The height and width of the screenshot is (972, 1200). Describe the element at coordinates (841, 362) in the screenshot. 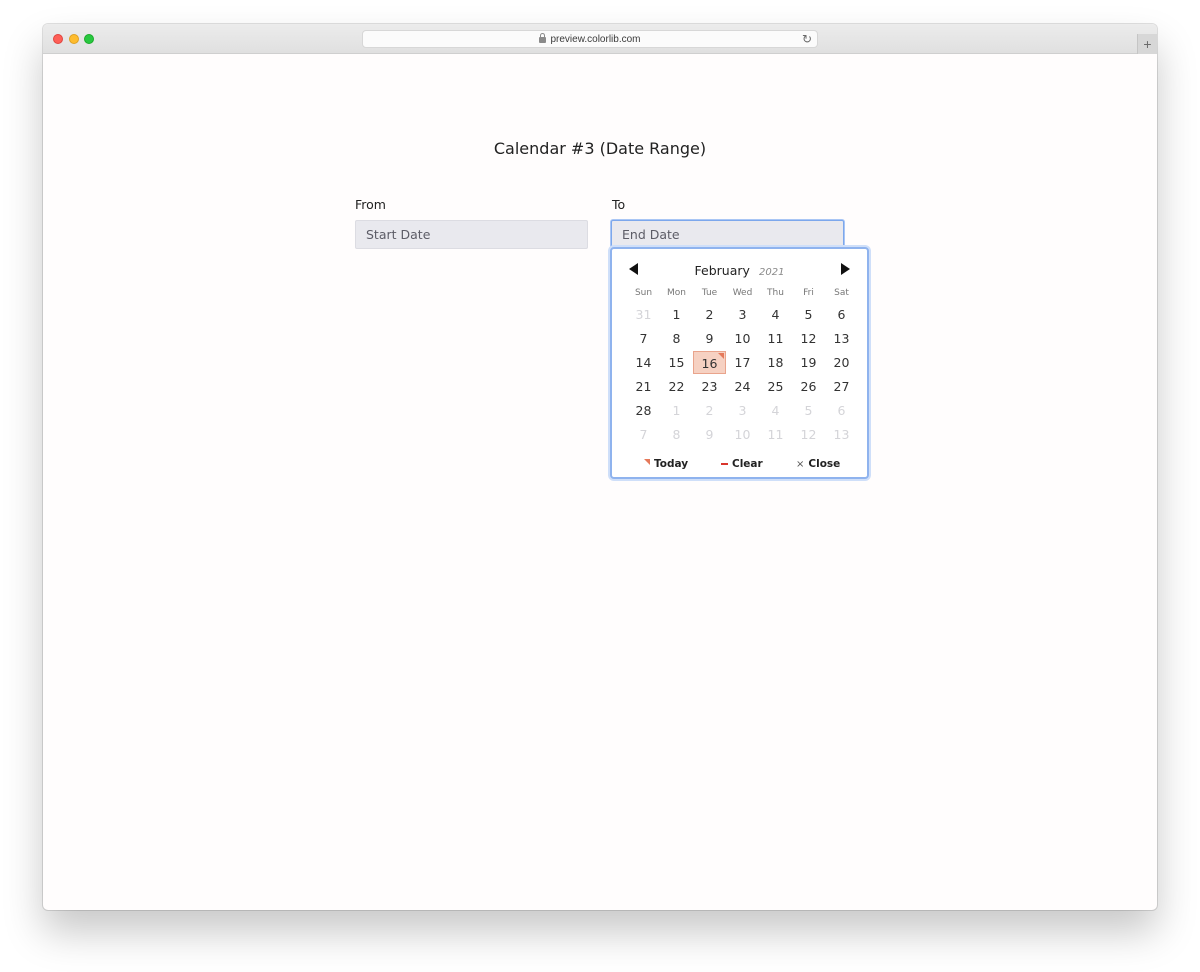

I see `calendar-day: 20` at that location.